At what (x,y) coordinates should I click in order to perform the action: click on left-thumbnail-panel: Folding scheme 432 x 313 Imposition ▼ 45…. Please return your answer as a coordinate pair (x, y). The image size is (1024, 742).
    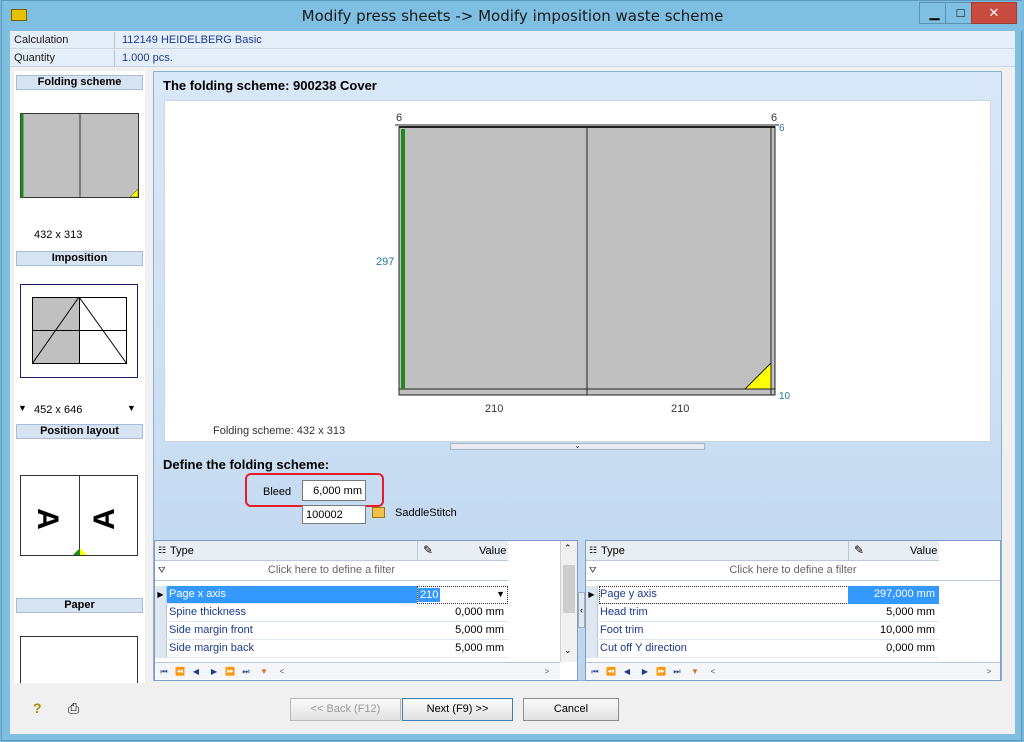
    Looking at the image, I should click on (79, 377).